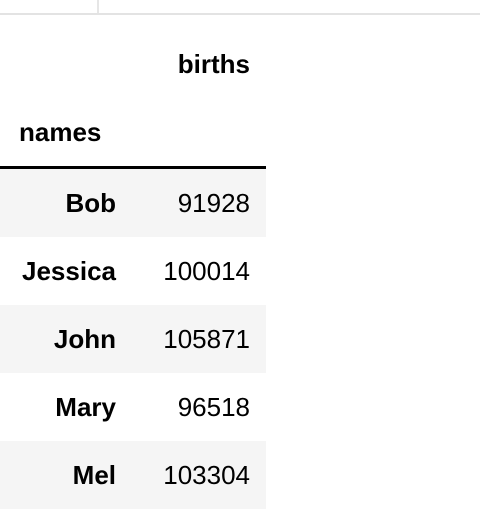 The height and width of the screenshot is (509, 480). I want to click on row-index-label: Mel, so click(94, 475).